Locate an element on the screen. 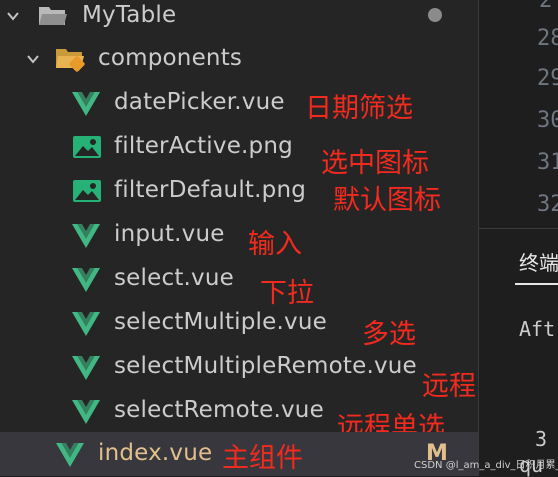 Image resolution: width=558 pixels, height=477 pixels. terminal-output-line: 3 is located at coordinates (541, 439).